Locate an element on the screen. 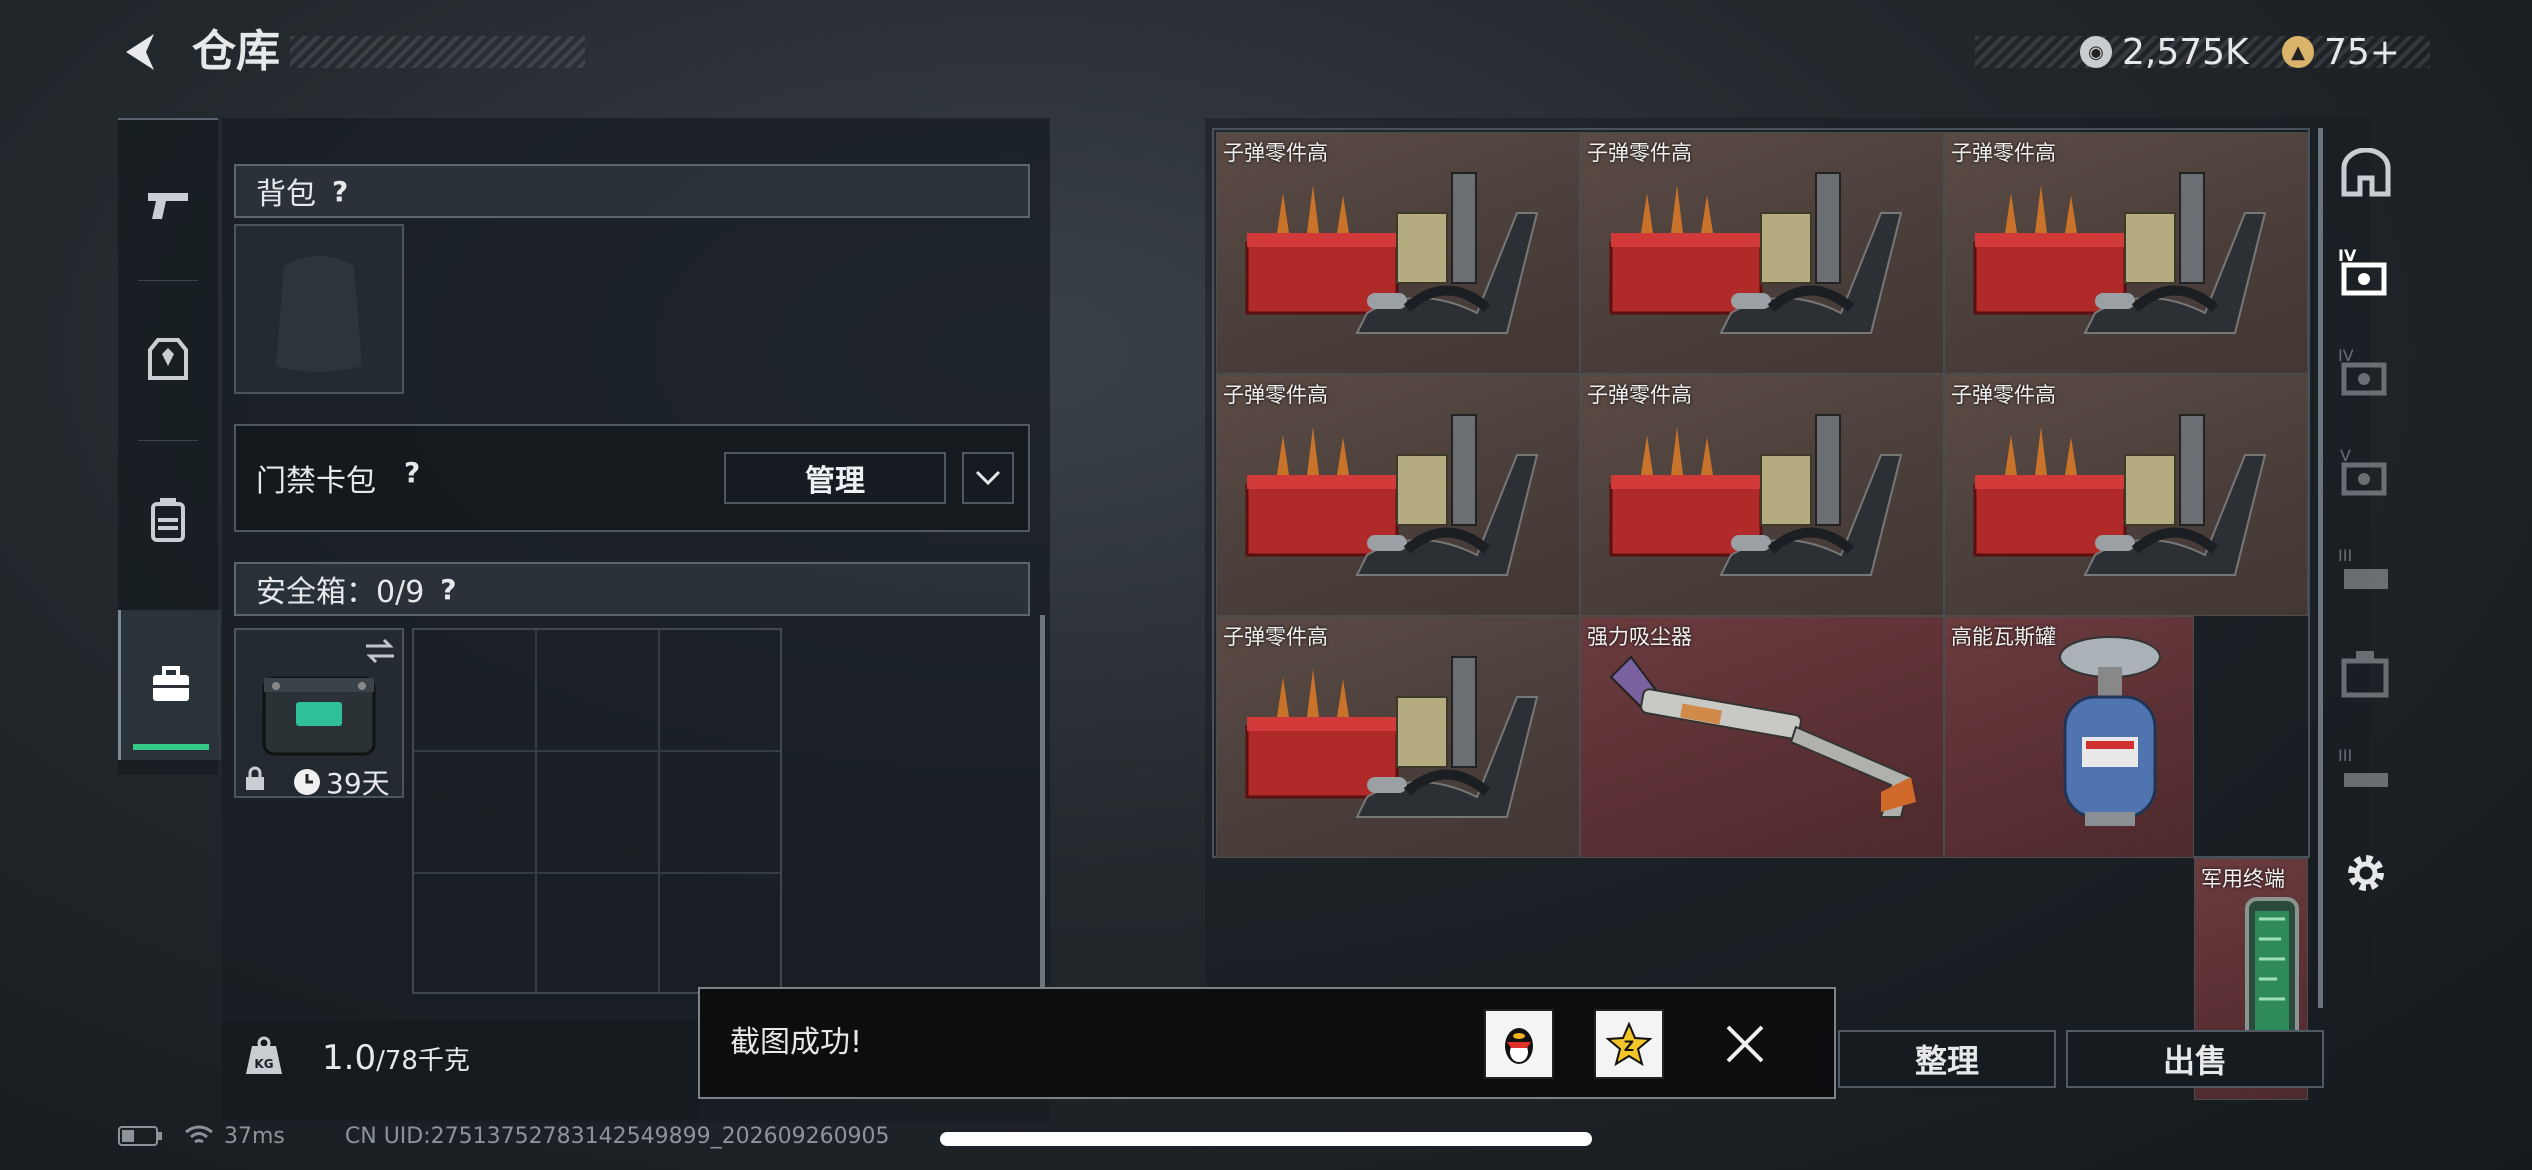  weight-value: 1.0 is located at coordinates (349, 1058).